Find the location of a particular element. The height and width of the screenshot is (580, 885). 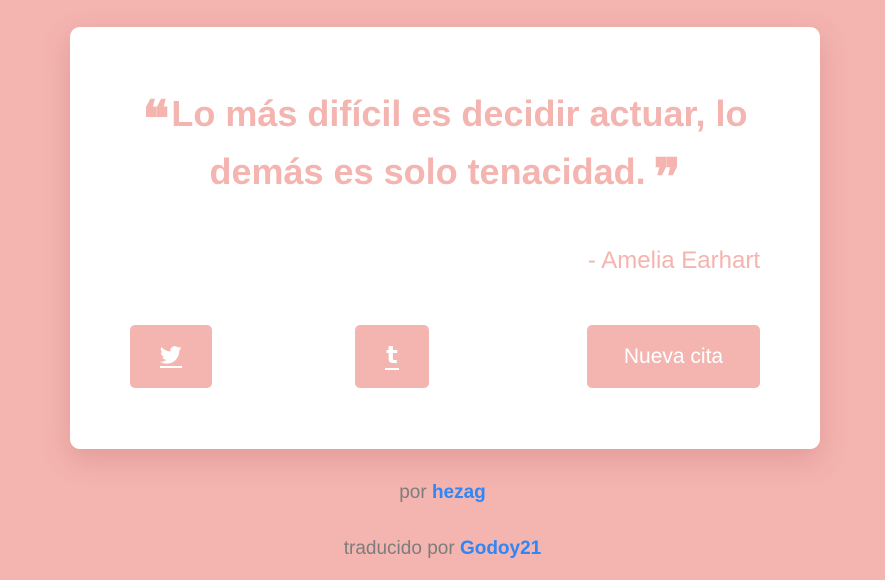

tweet-quote-button is located at coordinates (171, 356).